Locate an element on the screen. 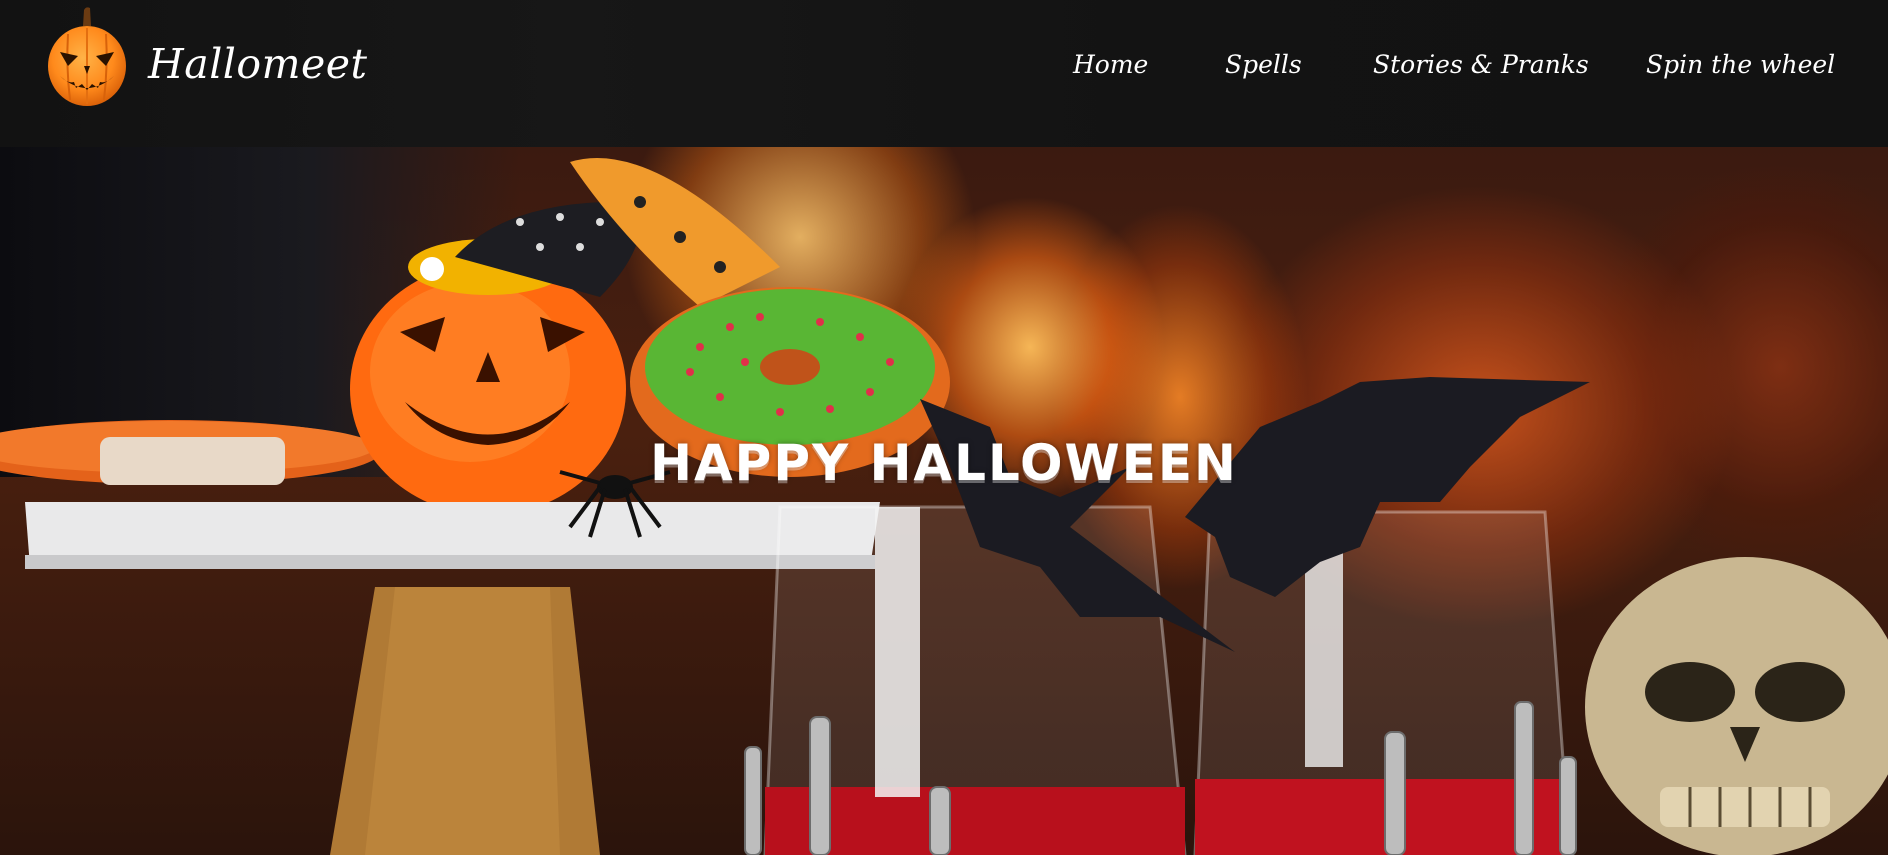 This screenshot has height=855, width=1888. nav-home: Home is located at coordinates (1110, 64).